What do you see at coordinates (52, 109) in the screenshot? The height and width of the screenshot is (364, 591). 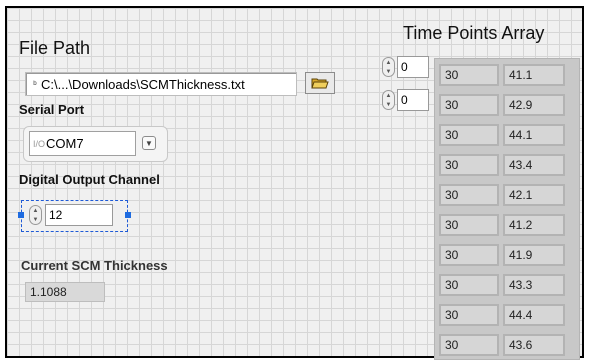 I see `serial-port-label: Serial Port` at bounding box center [52, 109].